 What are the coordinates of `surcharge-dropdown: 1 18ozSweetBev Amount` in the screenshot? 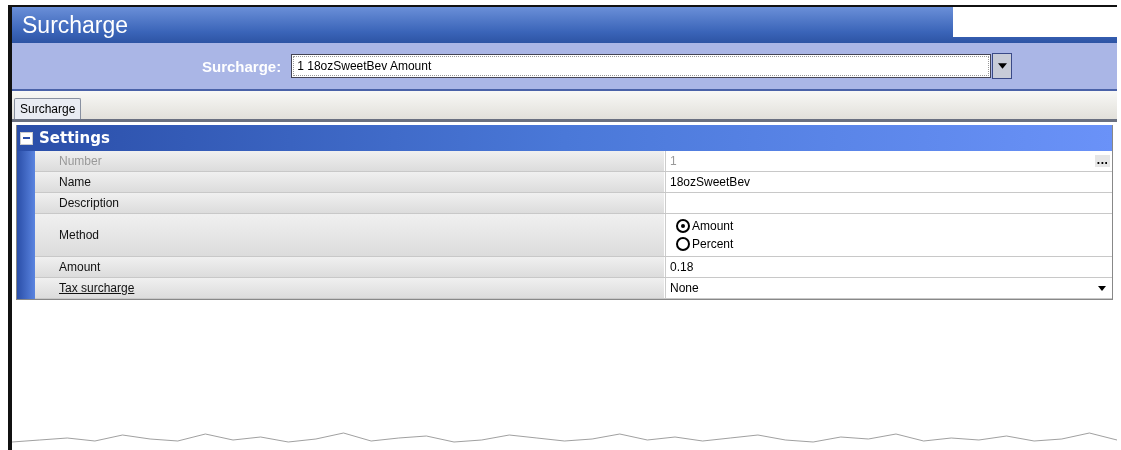 It's located at (641, 66).